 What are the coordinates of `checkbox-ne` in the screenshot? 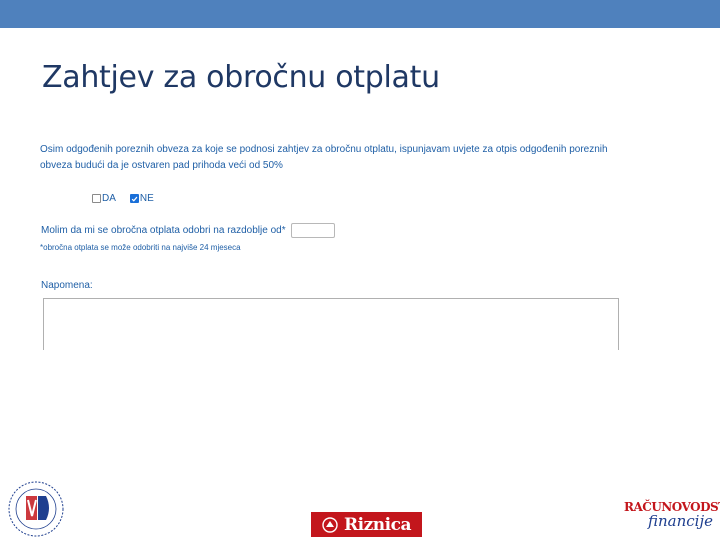 It's located at (134, 198).